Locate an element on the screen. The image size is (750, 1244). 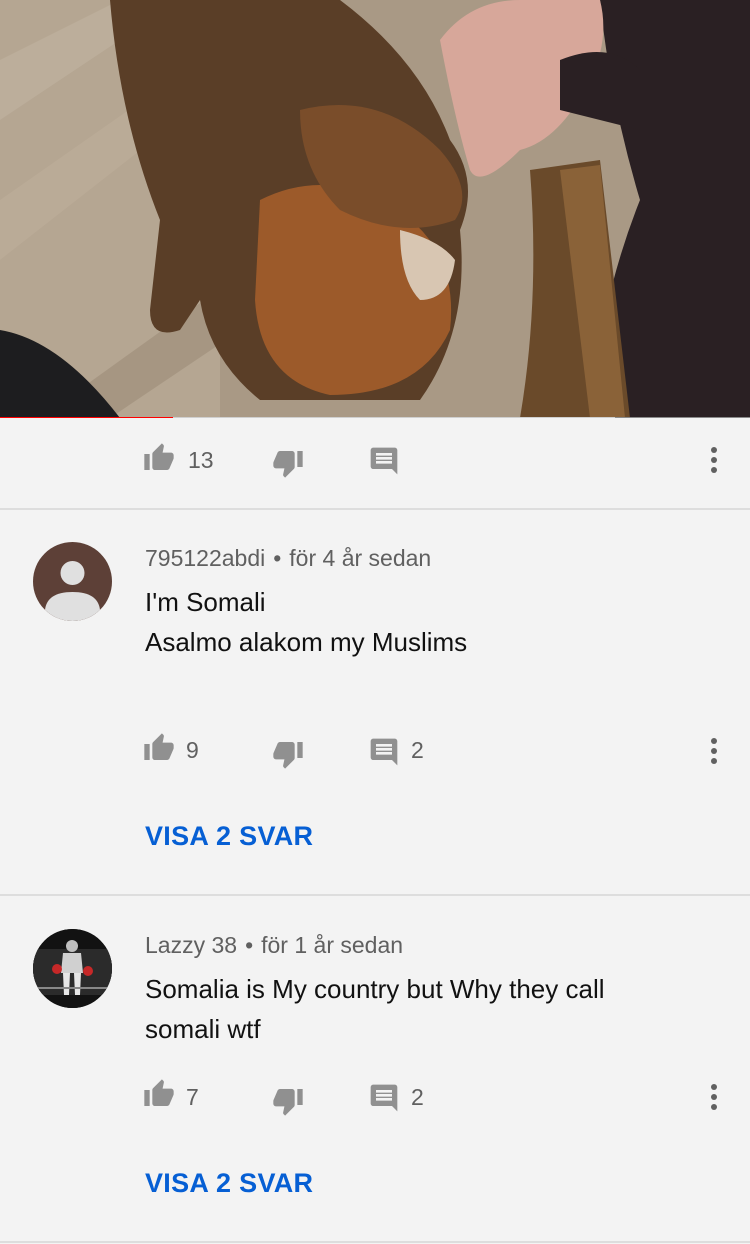
comment-action-bar: 7 2 is located at coordinates (375, 1098).